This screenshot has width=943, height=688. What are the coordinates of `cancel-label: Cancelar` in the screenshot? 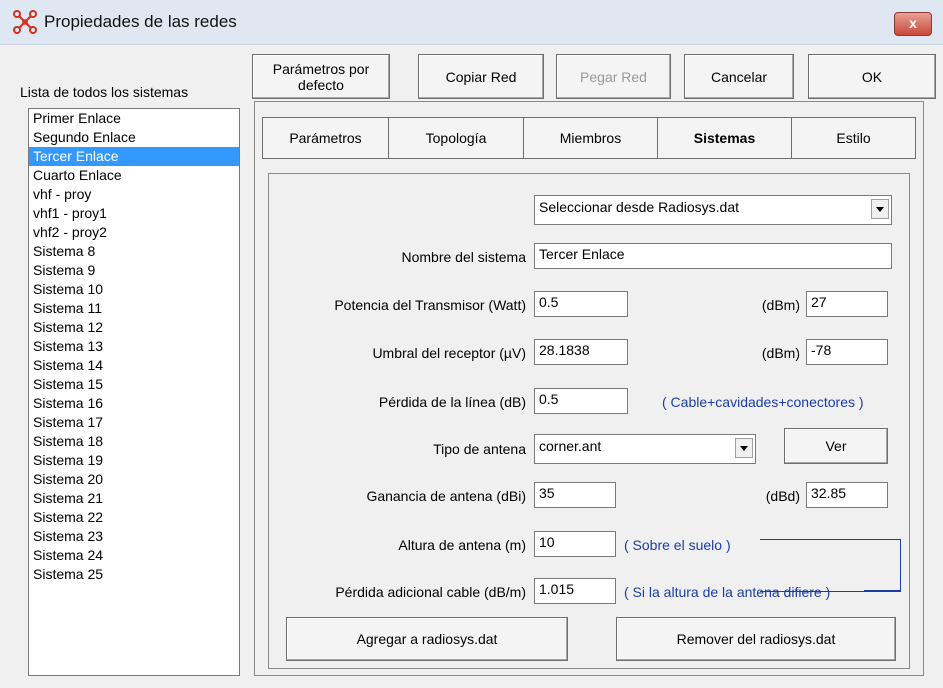 It's located at (739, 76).